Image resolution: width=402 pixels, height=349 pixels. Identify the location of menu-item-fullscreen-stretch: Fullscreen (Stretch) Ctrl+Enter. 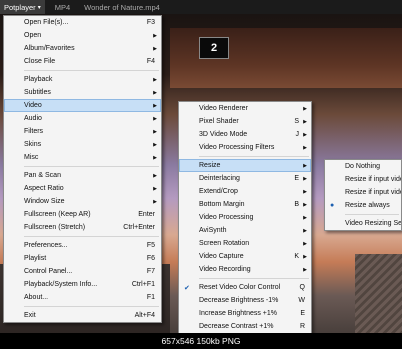
(82, 227).